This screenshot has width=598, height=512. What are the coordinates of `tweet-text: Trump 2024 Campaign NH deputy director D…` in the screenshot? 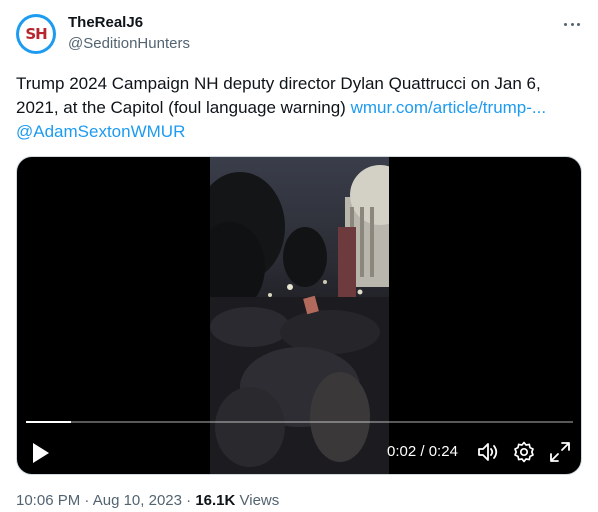 It's located at (299, 108).